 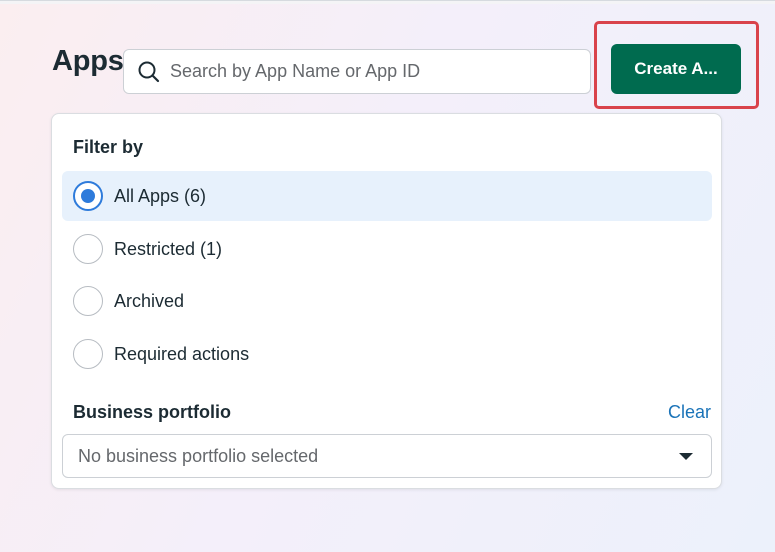 I want to click on filter-option-label: All Apps (6), so click(x=160, y=195).